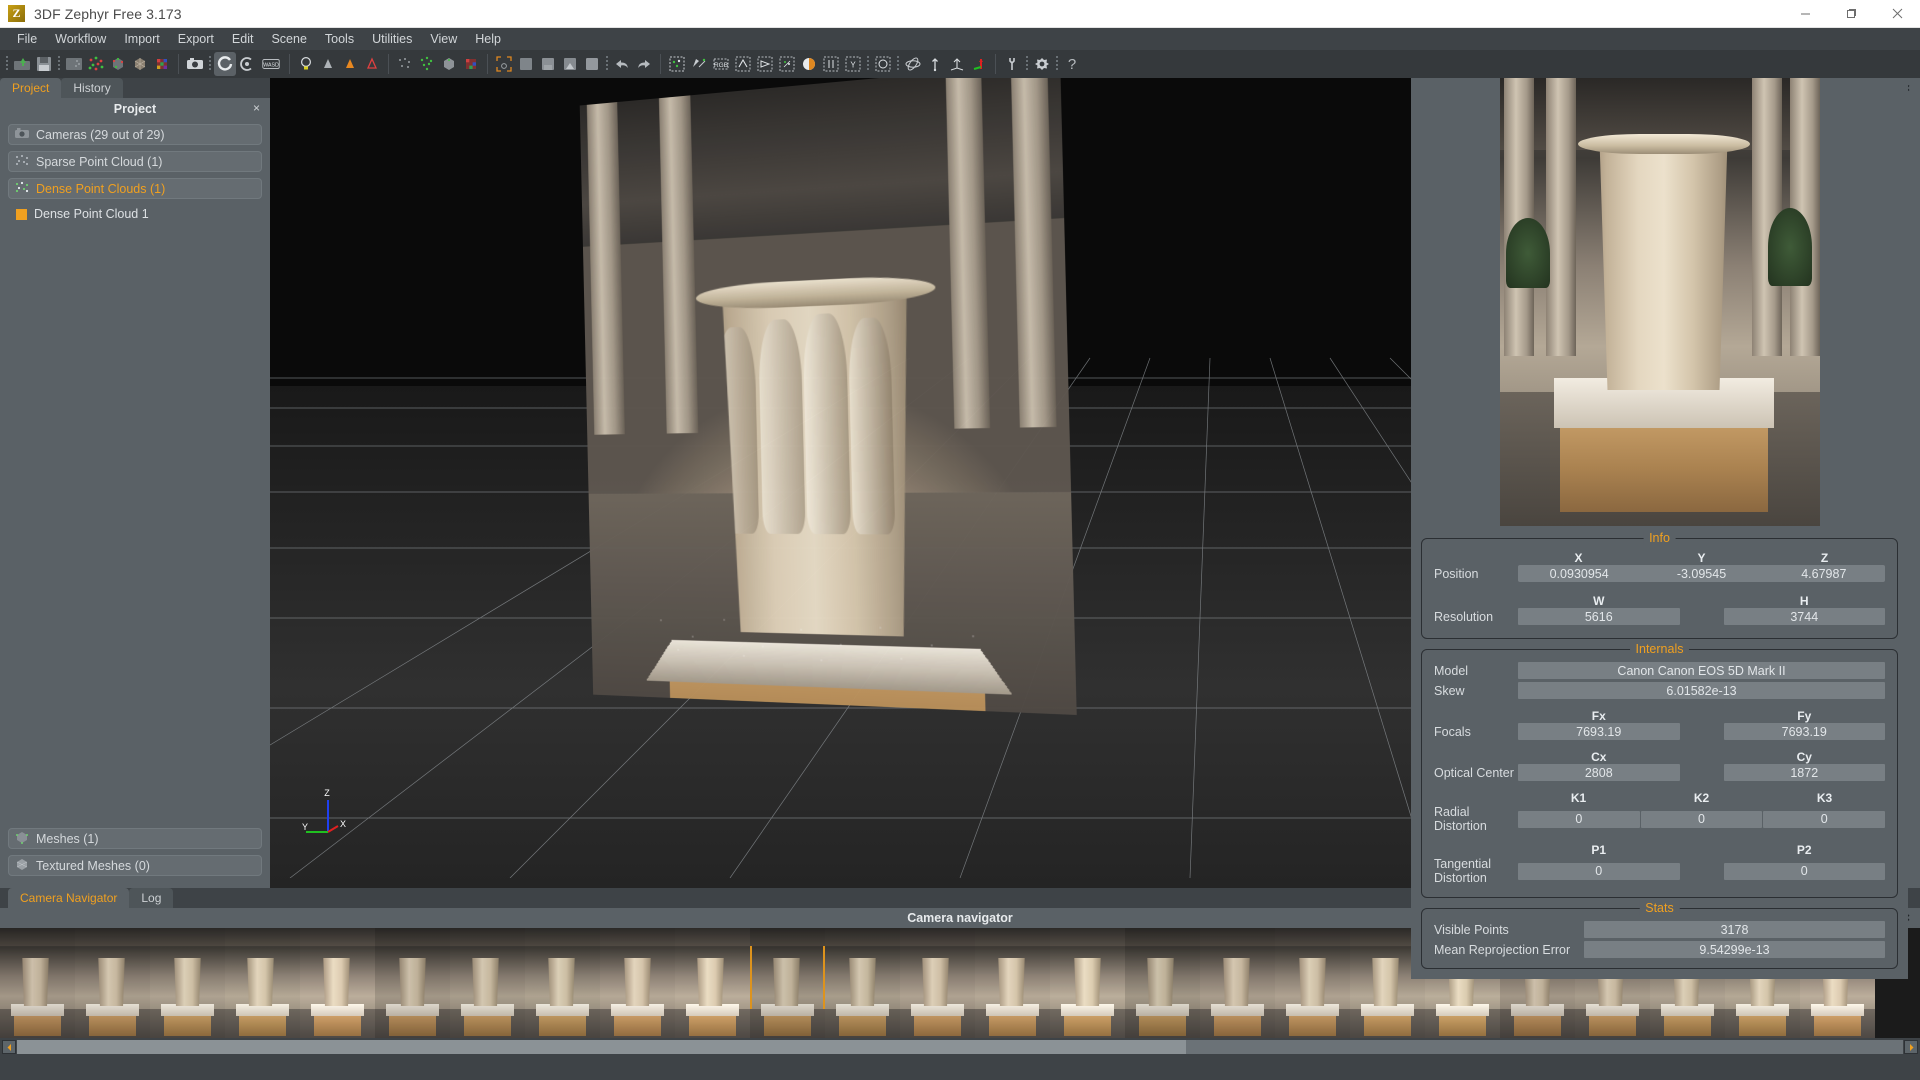 The image size is (1920, 1080). What do you see at coordinates (151, 898) in the screenshot?
I see `tab-log: Log` at bounding box center [151, 898].